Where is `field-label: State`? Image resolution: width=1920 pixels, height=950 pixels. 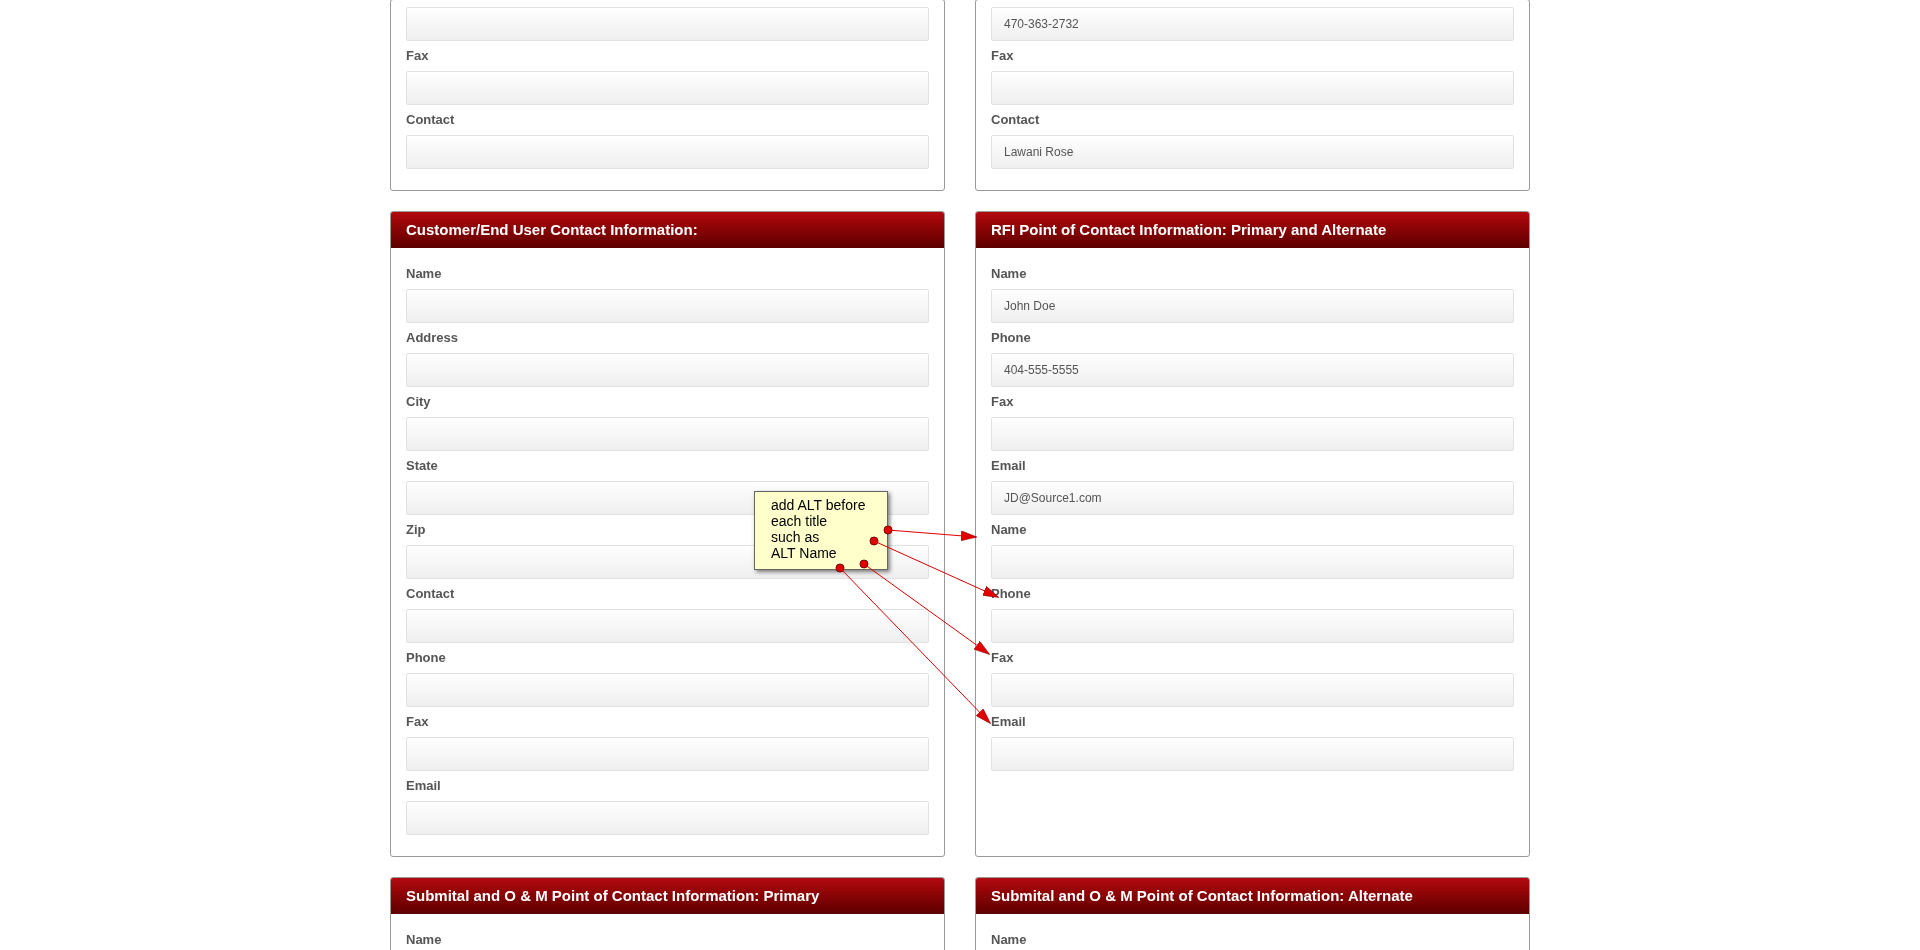 field-label: State is located at coordinates (422, 466).